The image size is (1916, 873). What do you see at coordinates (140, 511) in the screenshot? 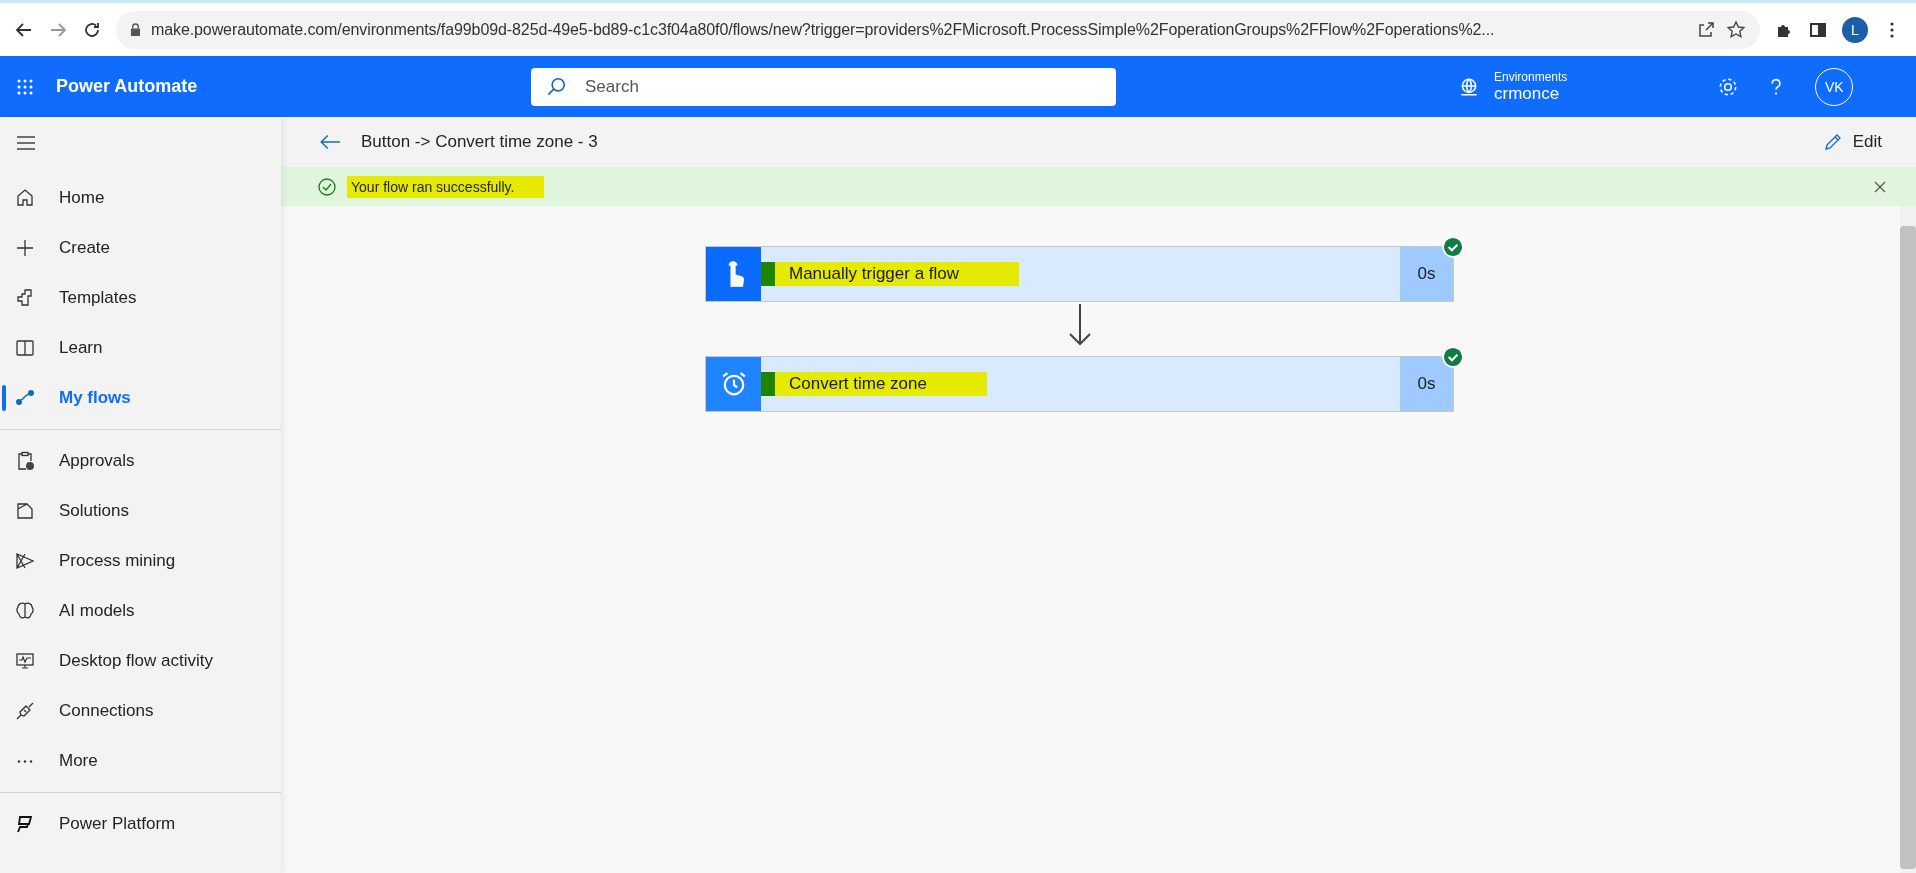
I see `nav-item: Solutions` at bounding box center [140, 511].